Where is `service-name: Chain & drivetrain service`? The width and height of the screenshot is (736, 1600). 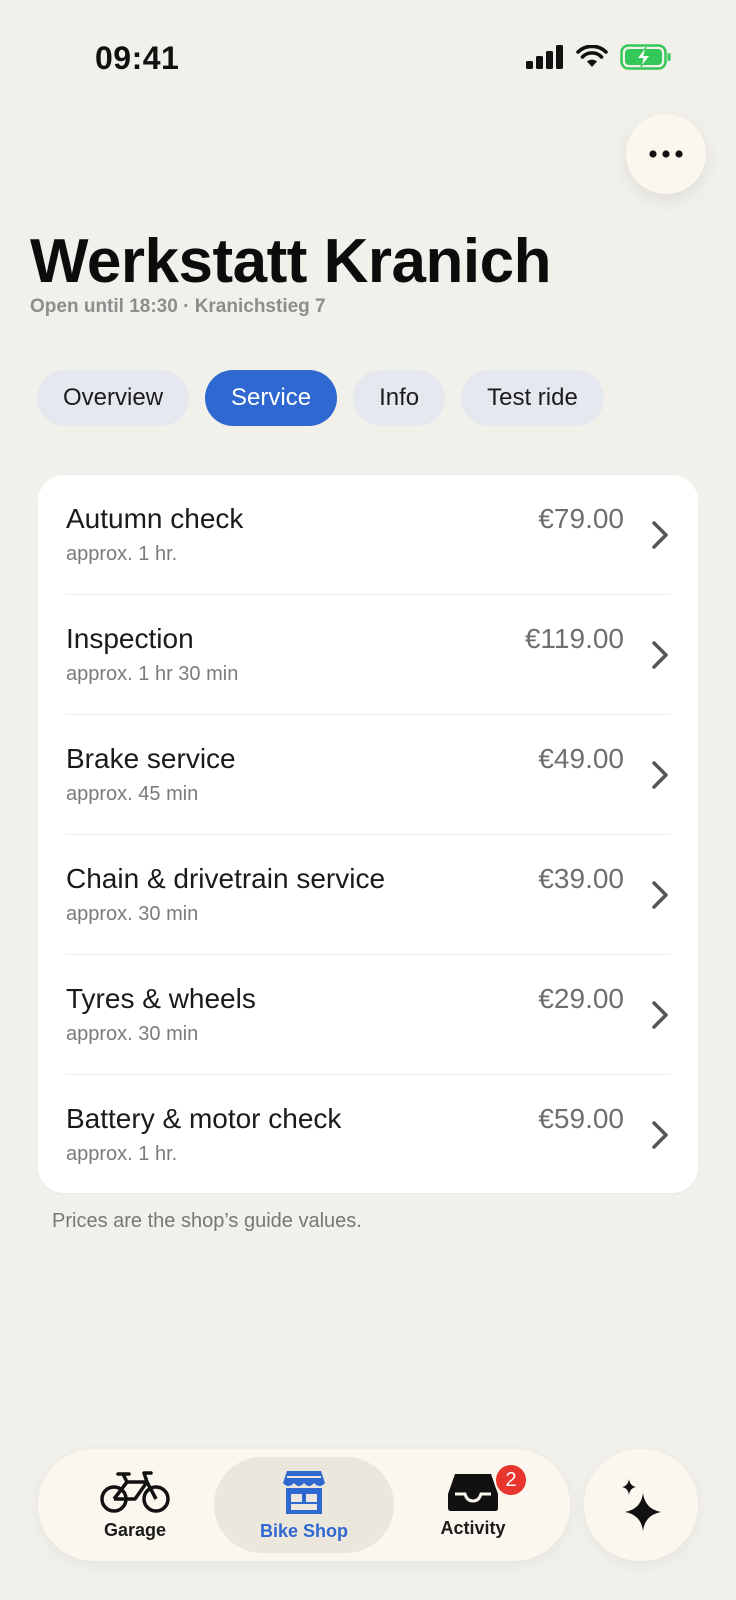
service-name: Chain & drivetrain service is located at coordinates (226, 878).